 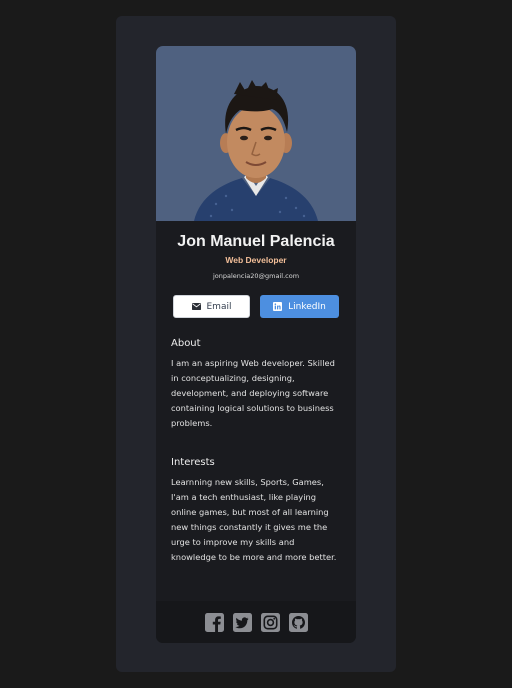 What do you see at coordinates (256, 622) in the screenshot?
I see `social-footer` at bounding box center [256, 622].